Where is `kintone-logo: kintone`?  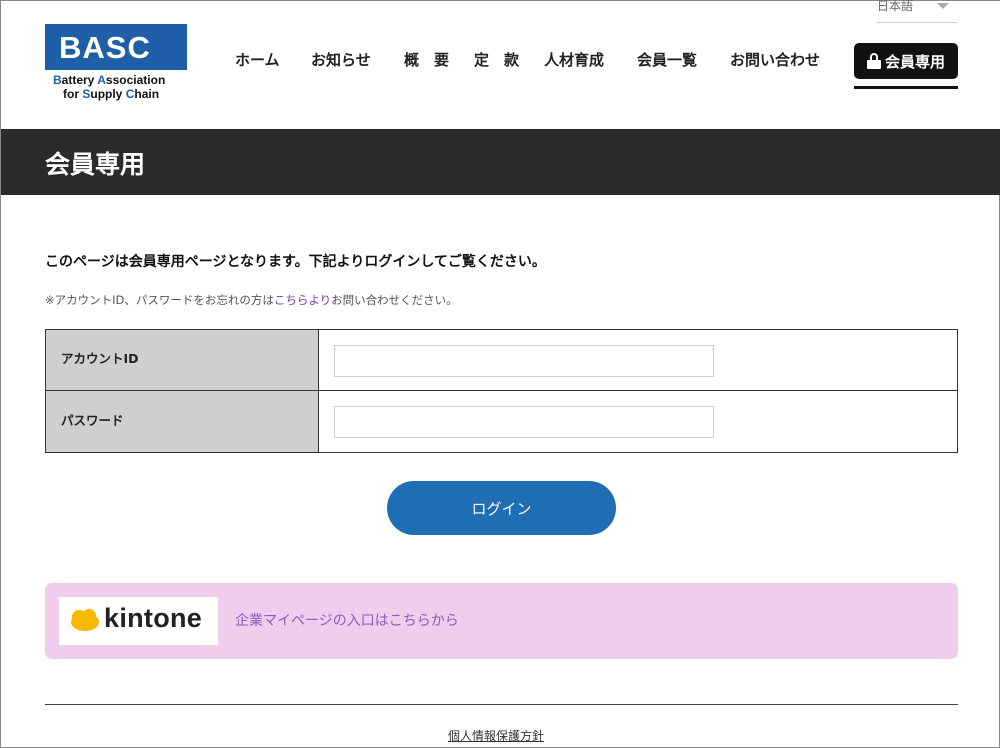 kintone-logo: kintone is located at coordinates (138, 621).